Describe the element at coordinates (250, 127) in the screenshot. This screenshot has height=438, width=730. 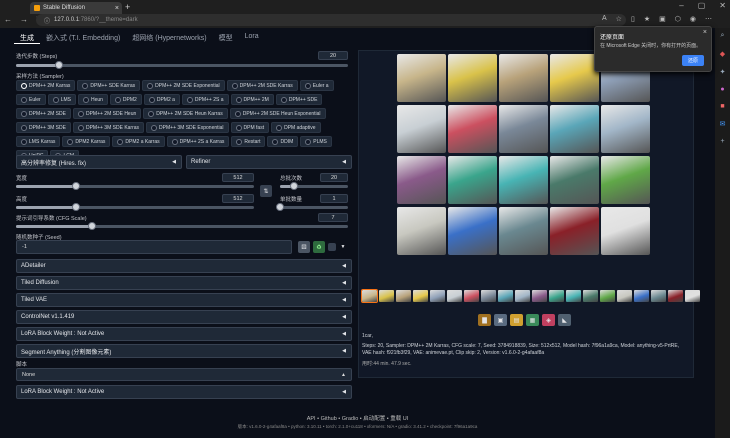
I see `sampler-option: DPM fast` at that location.